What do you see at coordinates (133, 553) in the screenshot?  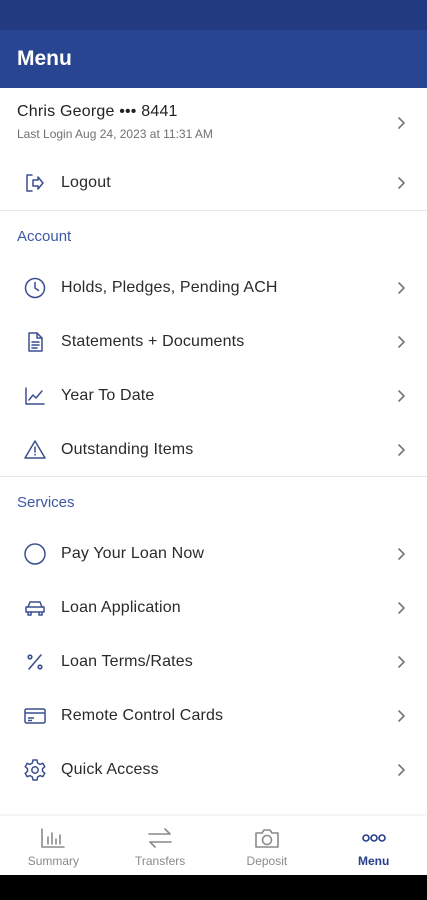 I see `menu-item-label: Pay Your Loan Now` at bounding box center [133, 553].